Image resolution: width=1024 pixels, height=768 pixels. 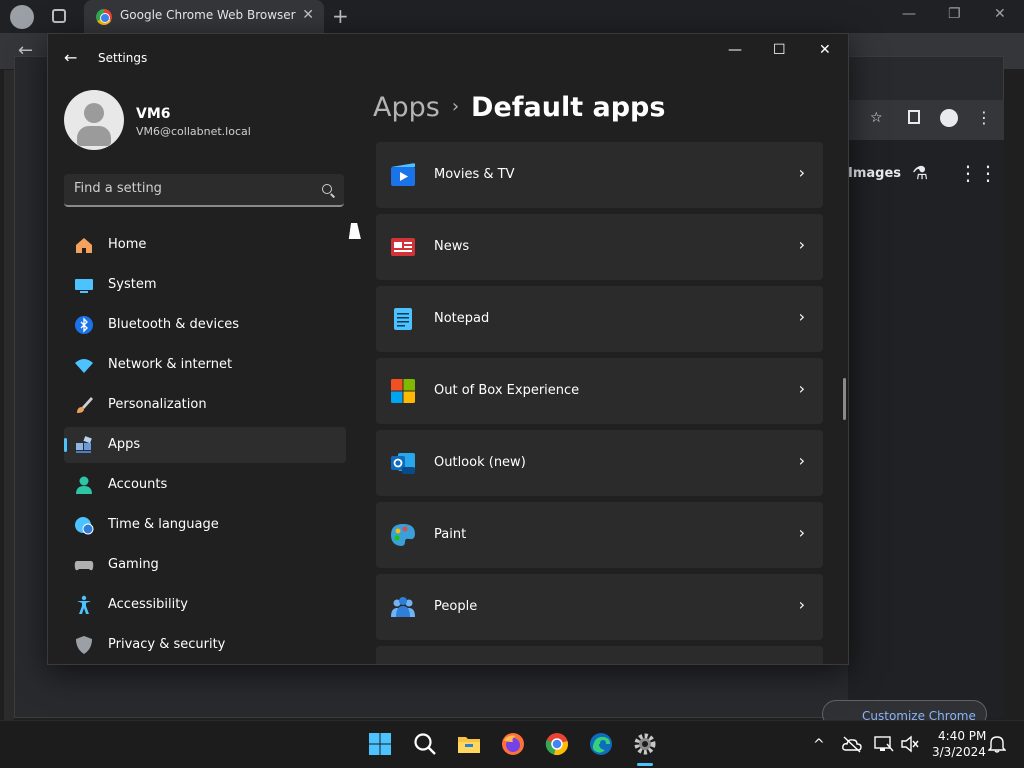 What do you see at coordinates (462, 318) in the screenshot?
I see `app-label: Notepad` at bounding box center [462, 318].